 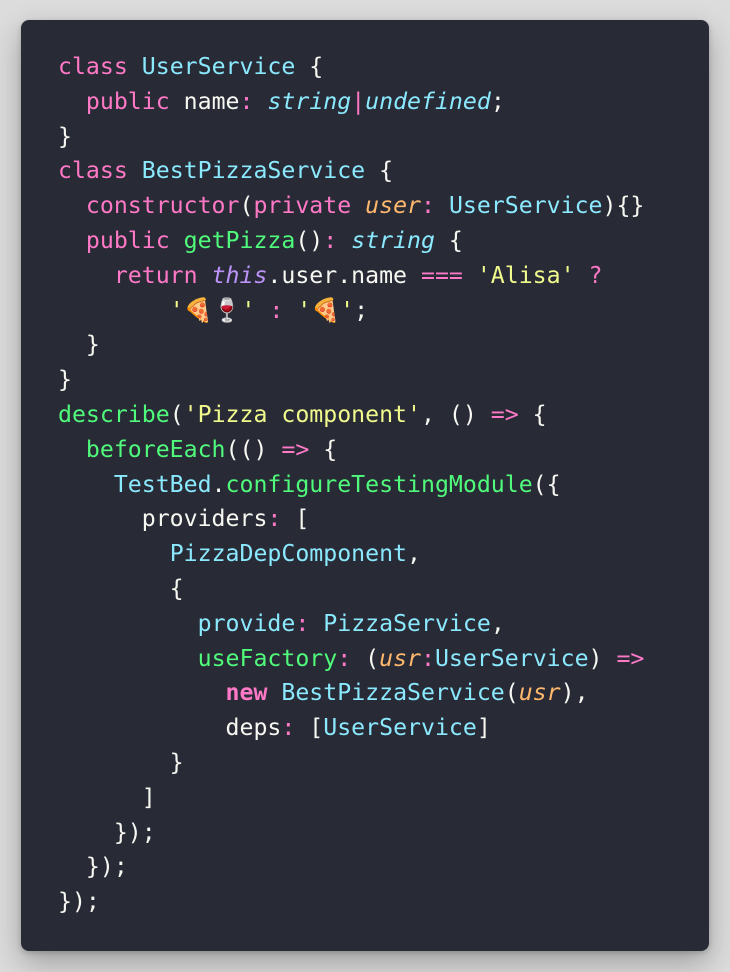 I want to click on code-token: 'Alisa', so click(x=525, y=275).